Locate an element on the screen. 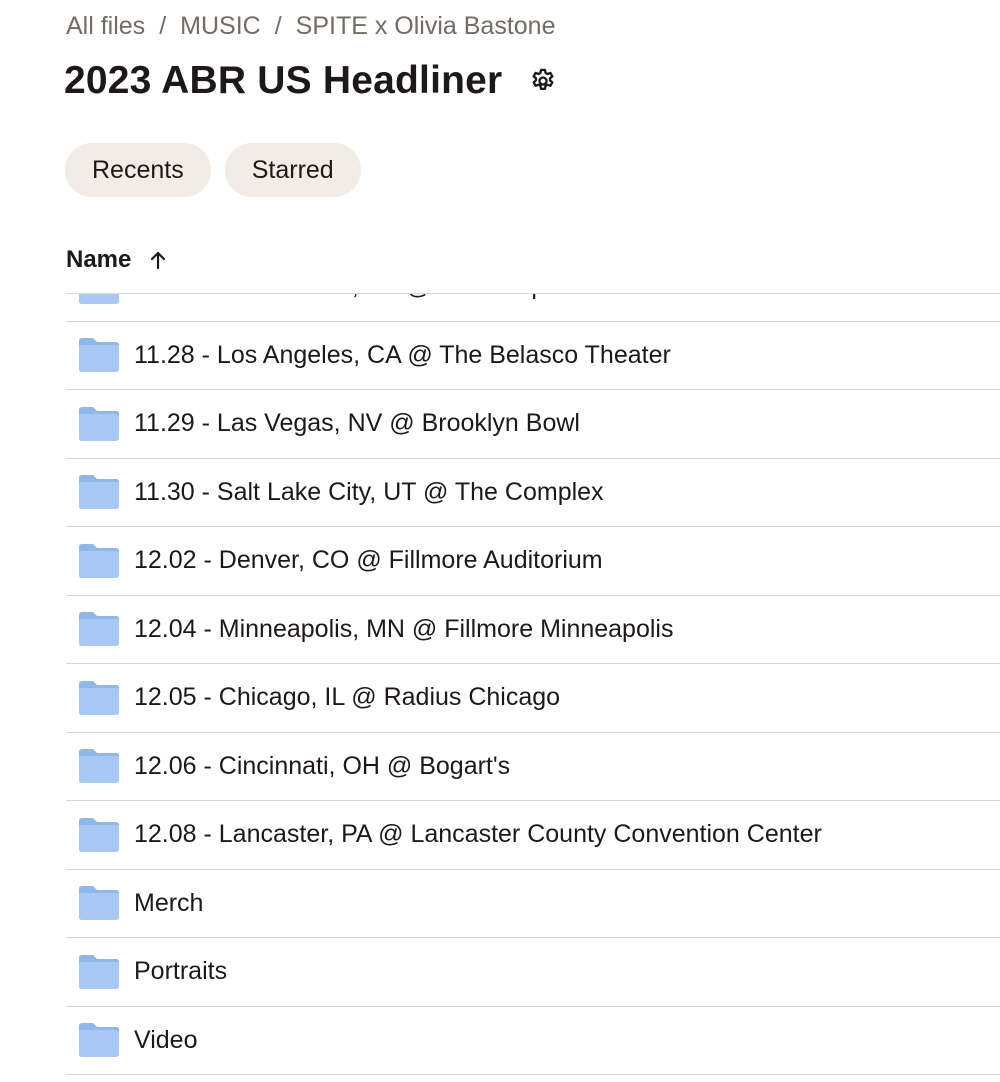  list-item-name: 11.27 - Sacramento, CA @ Ace of Spades is located at coordinates (366, 297).